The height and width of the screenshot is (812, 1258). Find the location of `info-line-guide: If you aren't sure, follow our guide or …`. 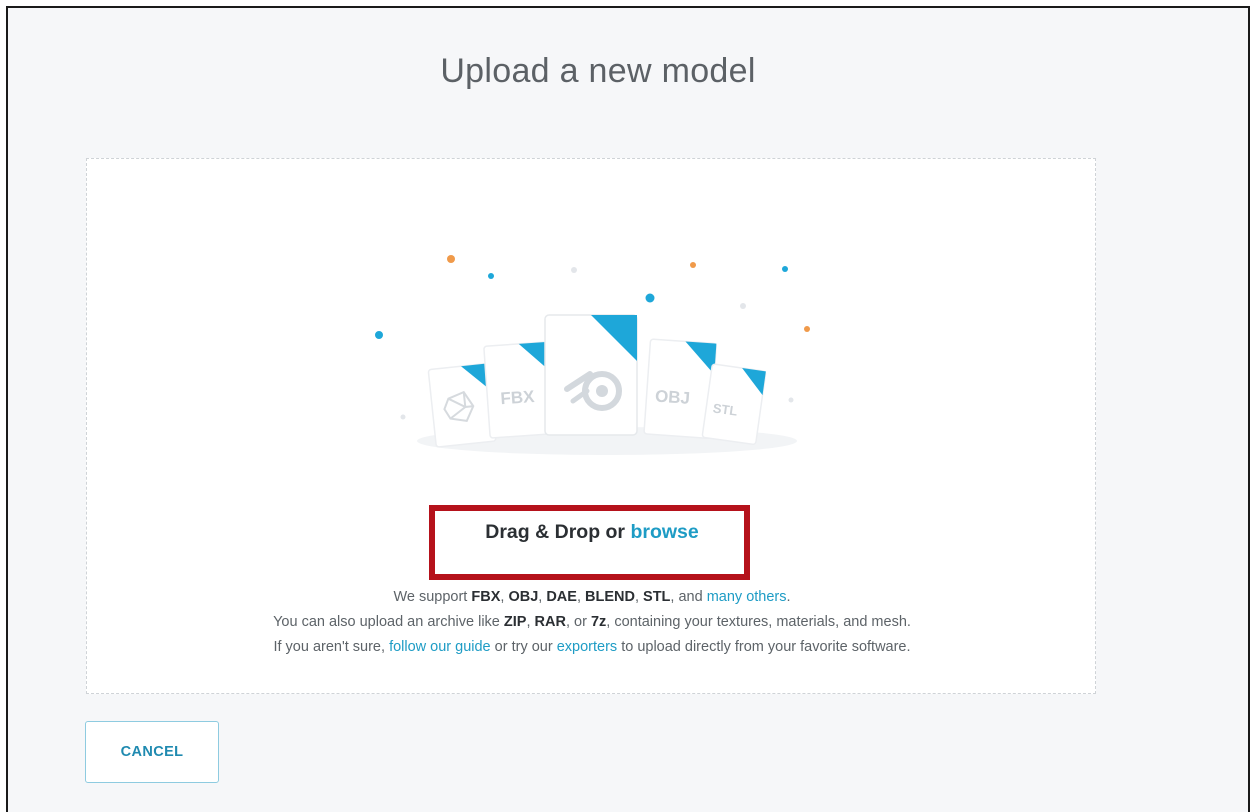

info-line-guide: If you aren't sure, follow our guide or … is located at coordinates (592, 647).